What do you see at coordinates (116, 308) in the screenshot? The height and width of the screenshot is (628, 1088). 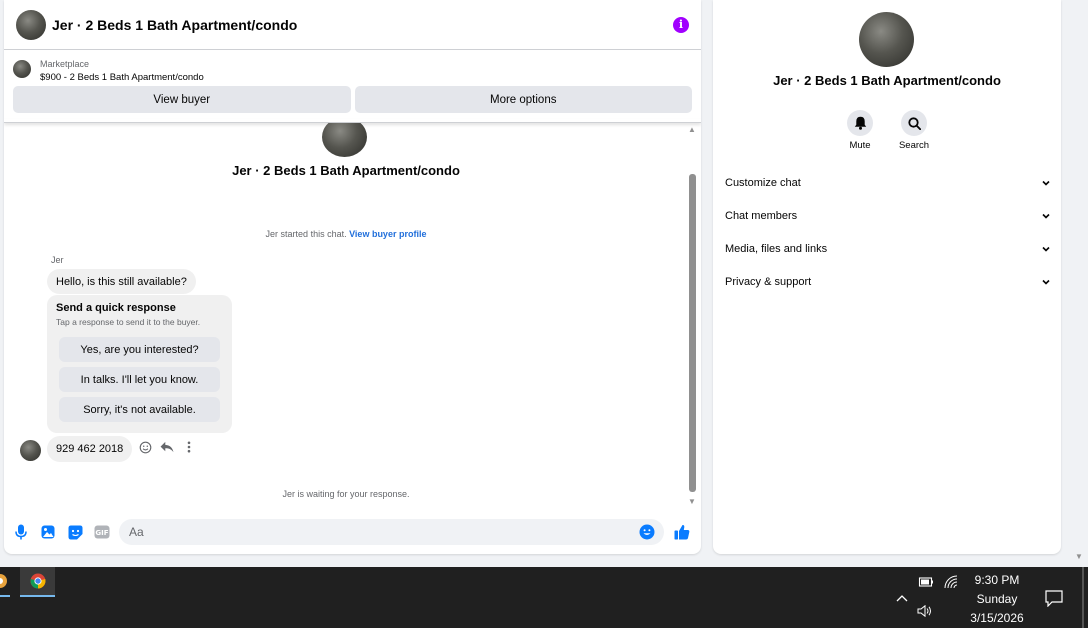 I see `quick-response-title: Send a quick response` at bounding box center [116, 308].